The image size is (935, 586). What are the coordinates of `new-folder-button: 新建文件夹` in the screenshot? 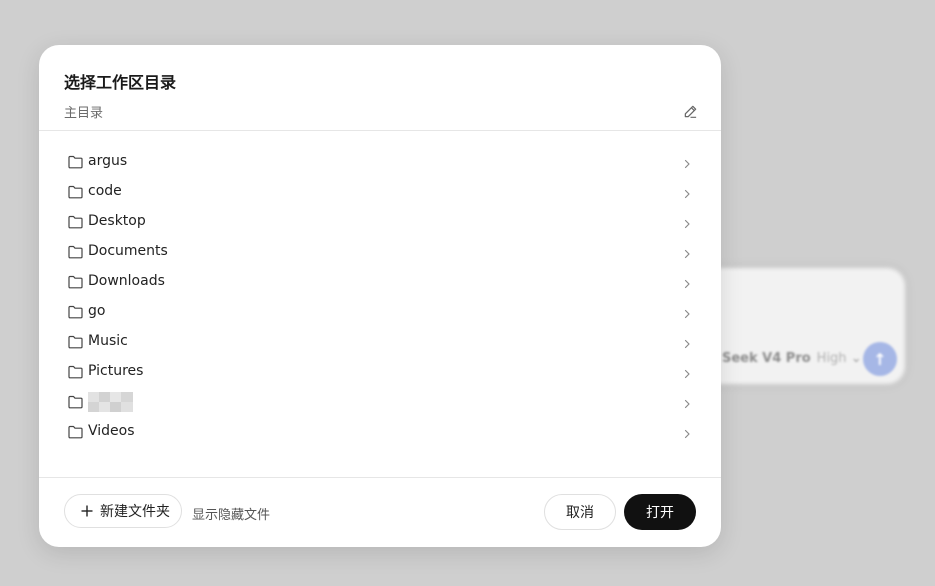 It's located at (123, 511).